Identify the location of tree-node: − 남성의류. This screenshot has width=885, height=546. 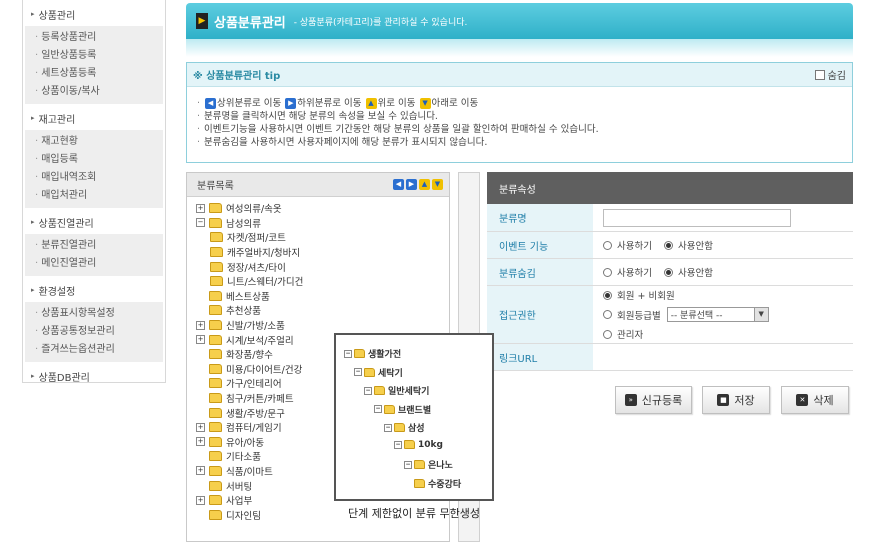
(322, 223).